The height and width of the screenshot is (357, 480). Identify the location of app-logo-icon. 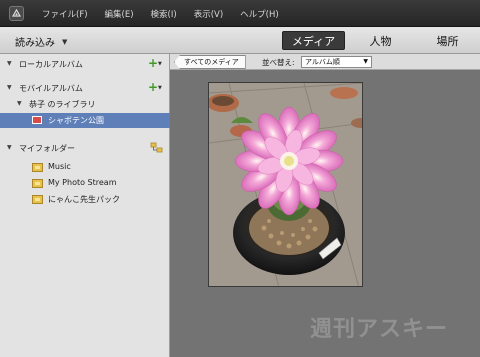
(16, 13).